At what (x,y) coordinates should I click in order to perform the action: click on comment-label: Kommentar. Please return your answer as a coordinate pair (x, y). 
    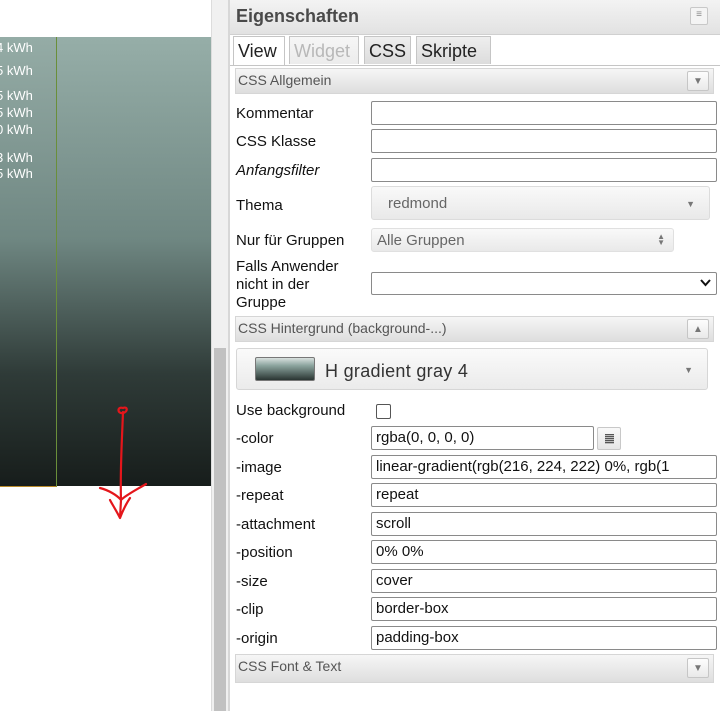
    Looking at the image, I should click on (275, 113).